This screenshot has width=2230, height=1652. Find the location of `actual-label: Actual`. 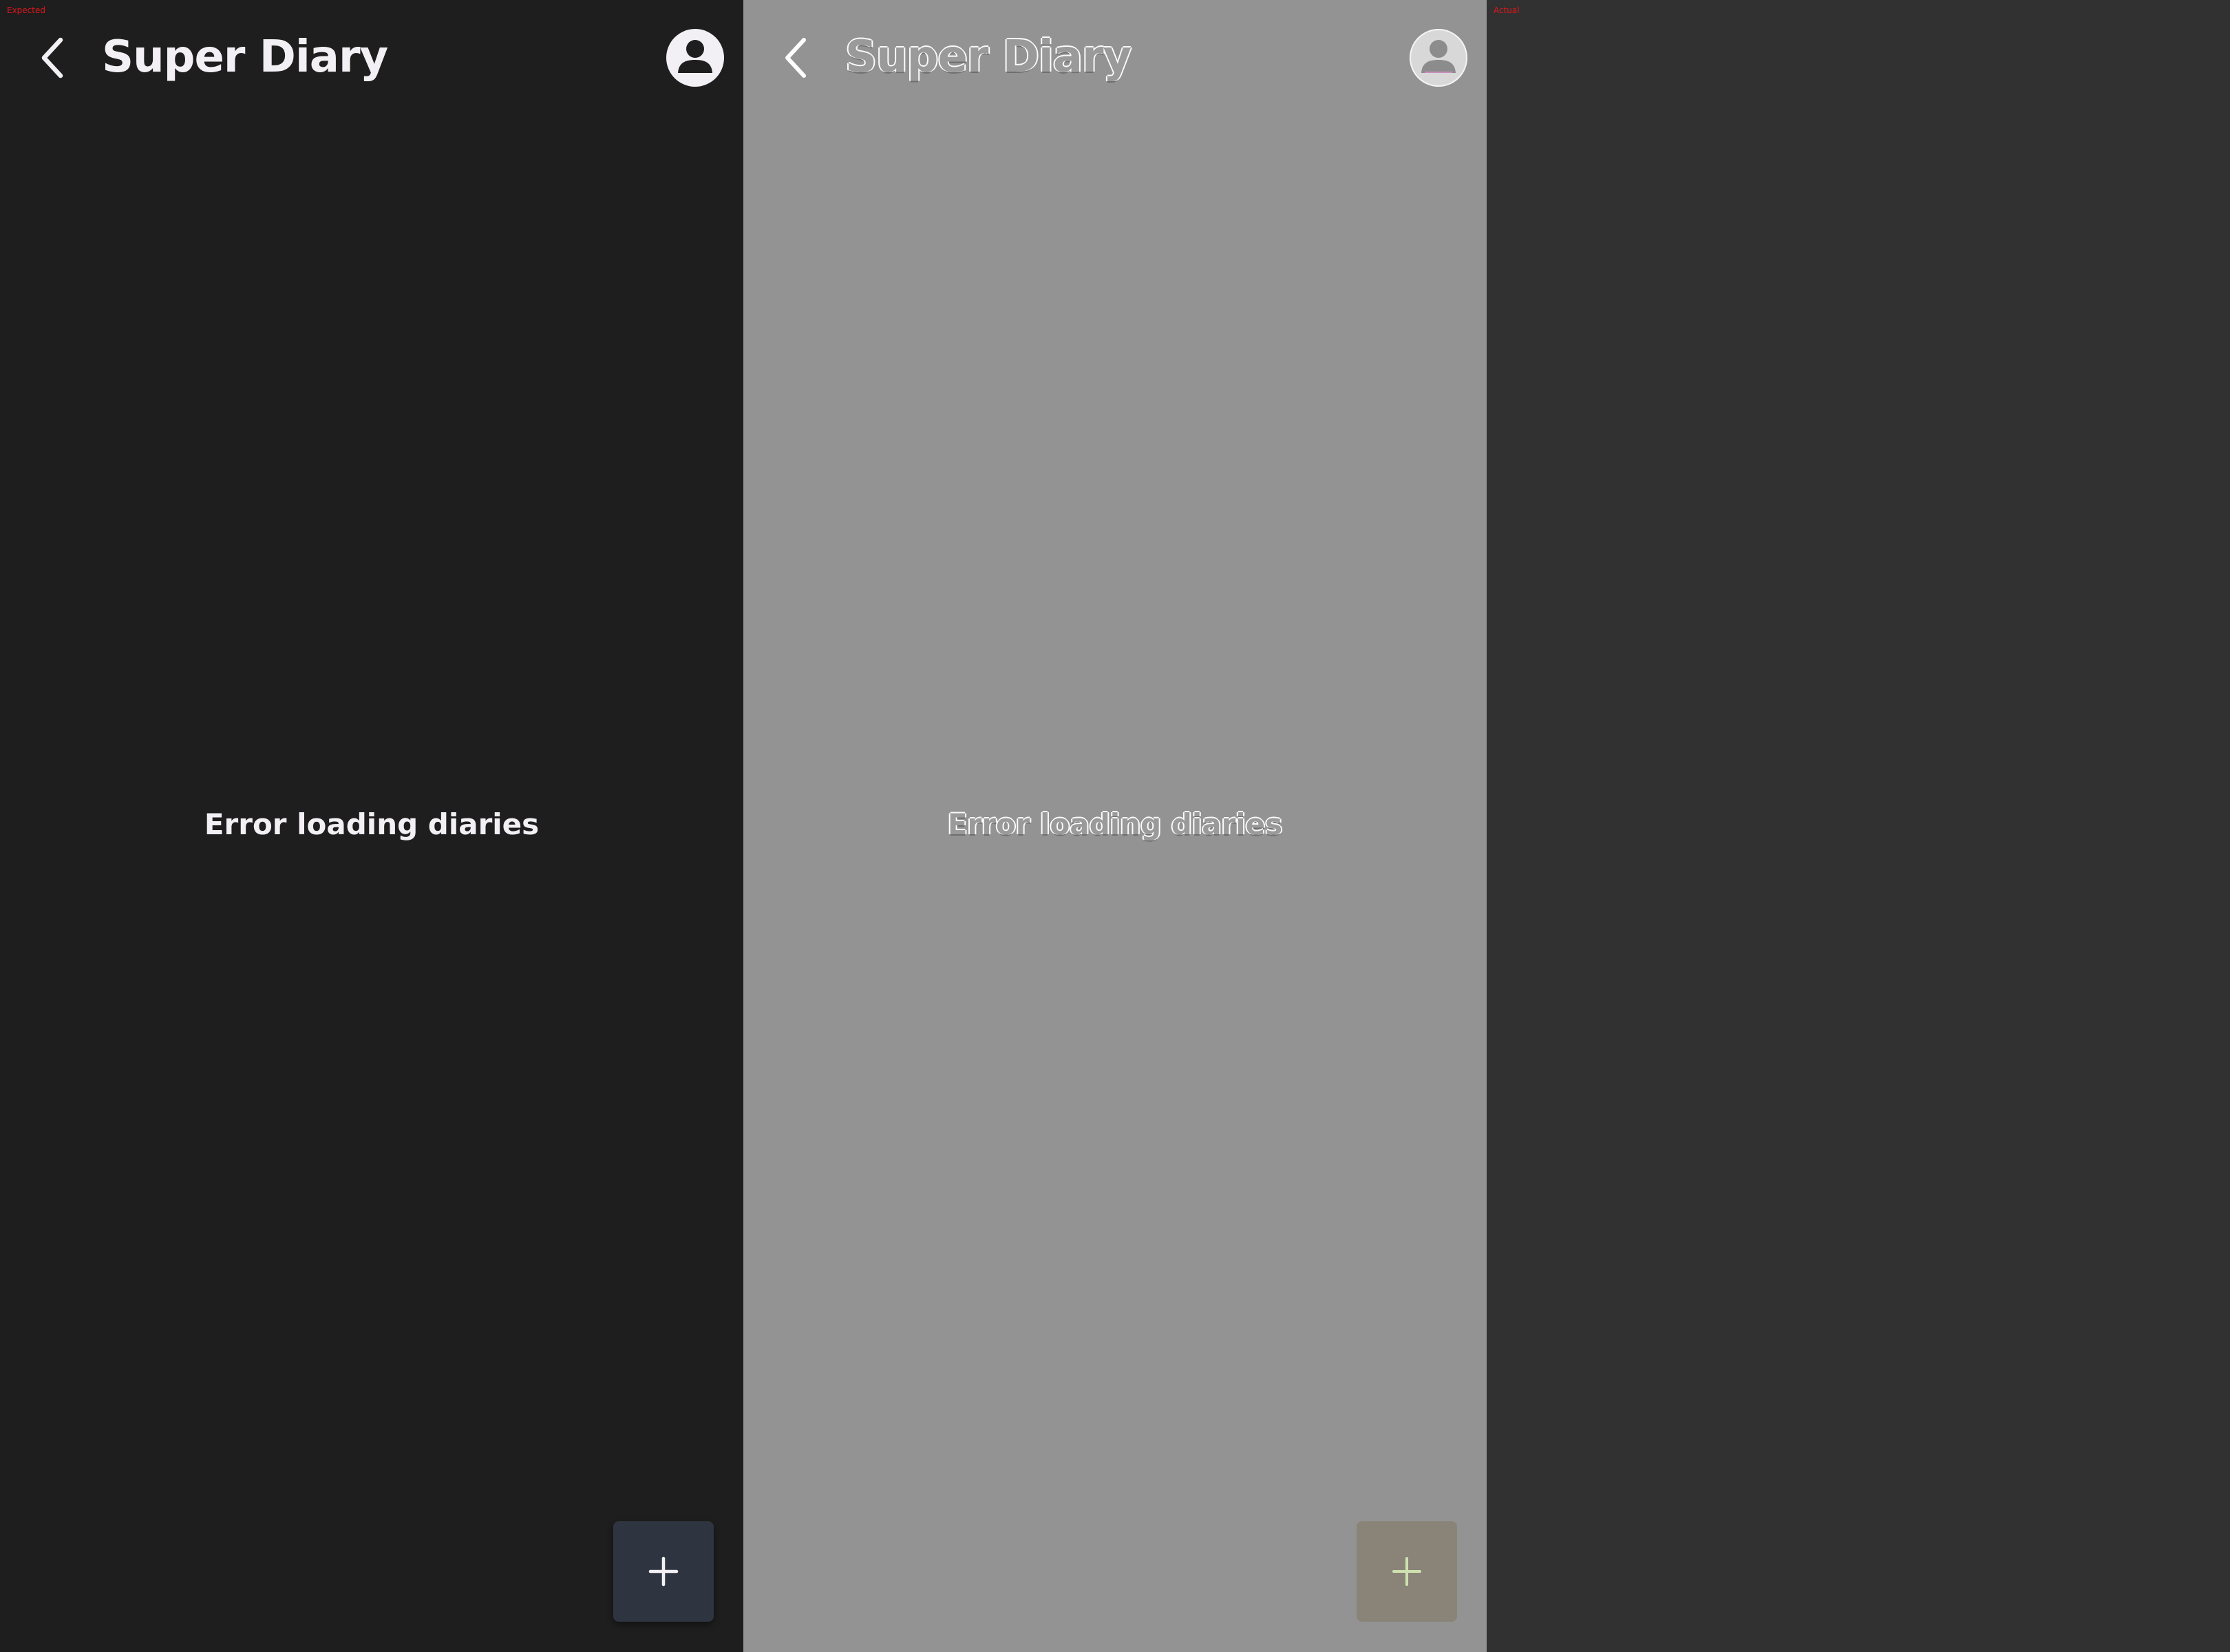

actual-label: Actual is located at coordinates (1507, 10).